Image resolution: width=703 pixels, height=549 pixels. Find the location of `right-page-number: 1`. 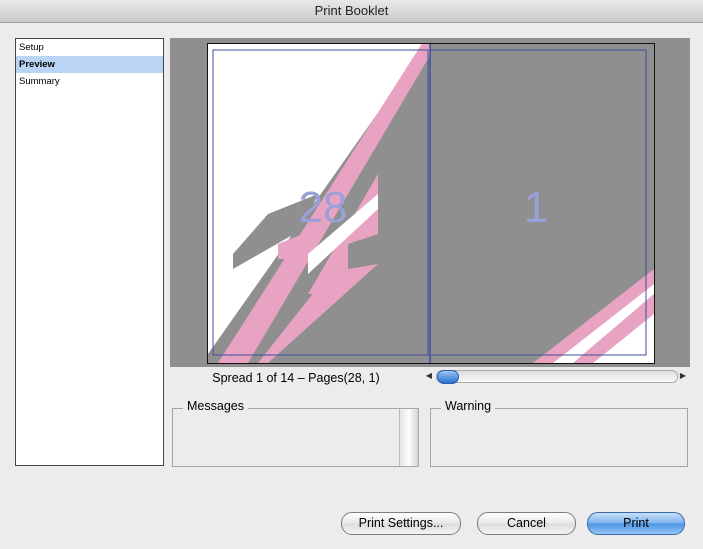

right-page-number: 1 is located at coordinates (536, 207).